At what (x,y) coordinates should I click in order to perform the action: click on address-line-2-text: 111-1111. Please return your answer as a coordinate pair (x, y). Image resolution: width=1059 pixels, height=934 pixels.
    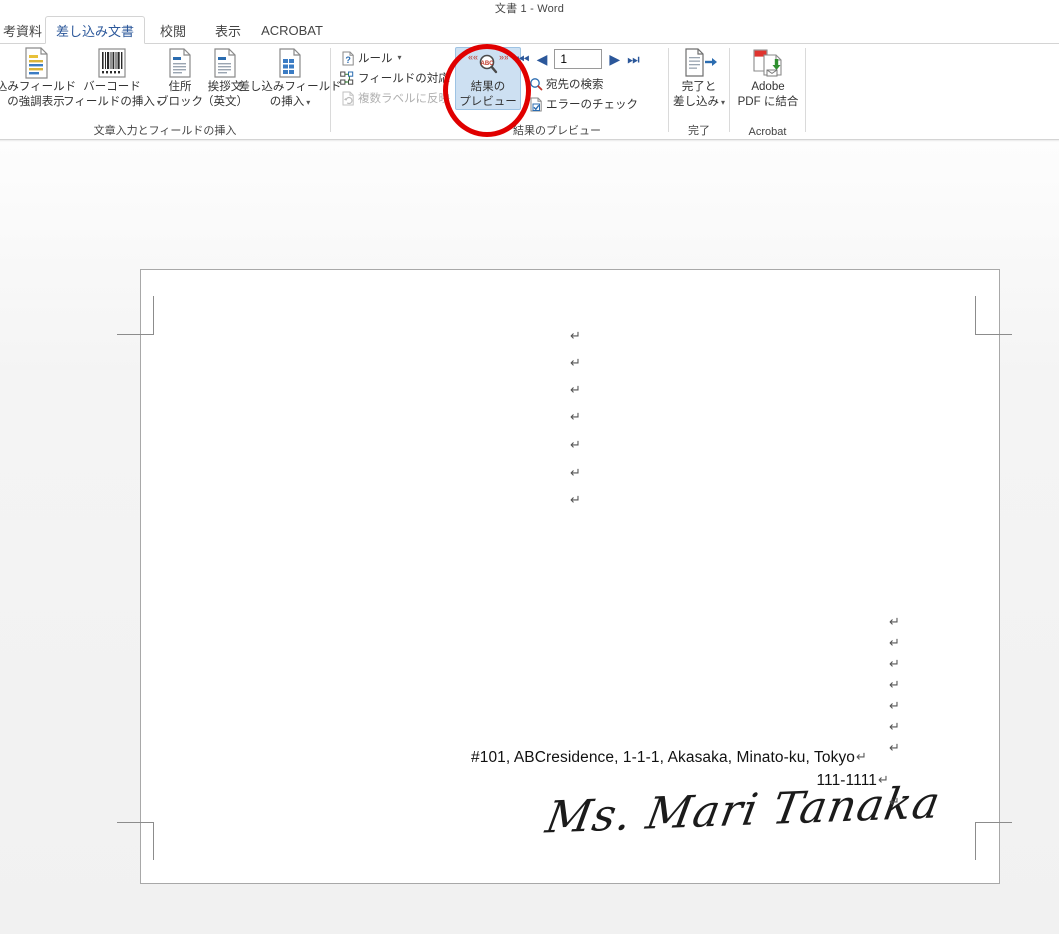
    Looking at the image, I should click on (846, 780).